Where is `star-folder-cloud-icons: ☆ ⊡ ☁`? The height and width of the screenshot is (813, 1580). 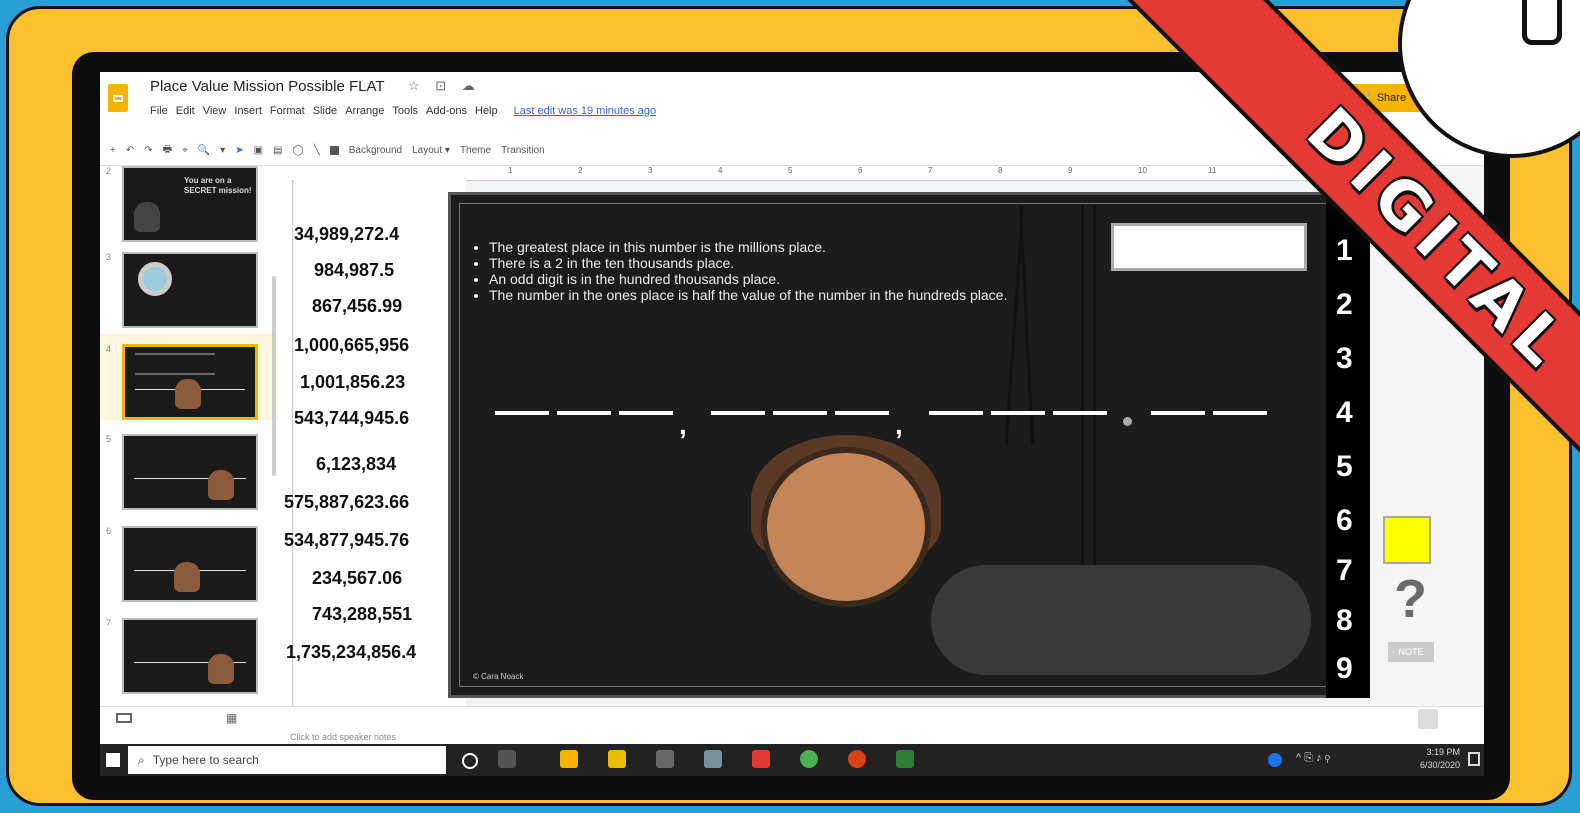
star-folder-cloud-icons: ☆ ⊡ ☁ is located at coordinates (444, 86).